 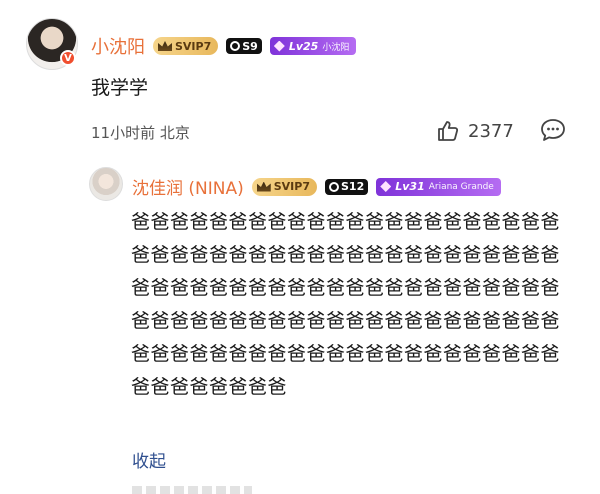 What do you see at coordinates (193, 46) in the screenshot?
I see `svip-label: SVIP7` at bounding box center [193, 46].